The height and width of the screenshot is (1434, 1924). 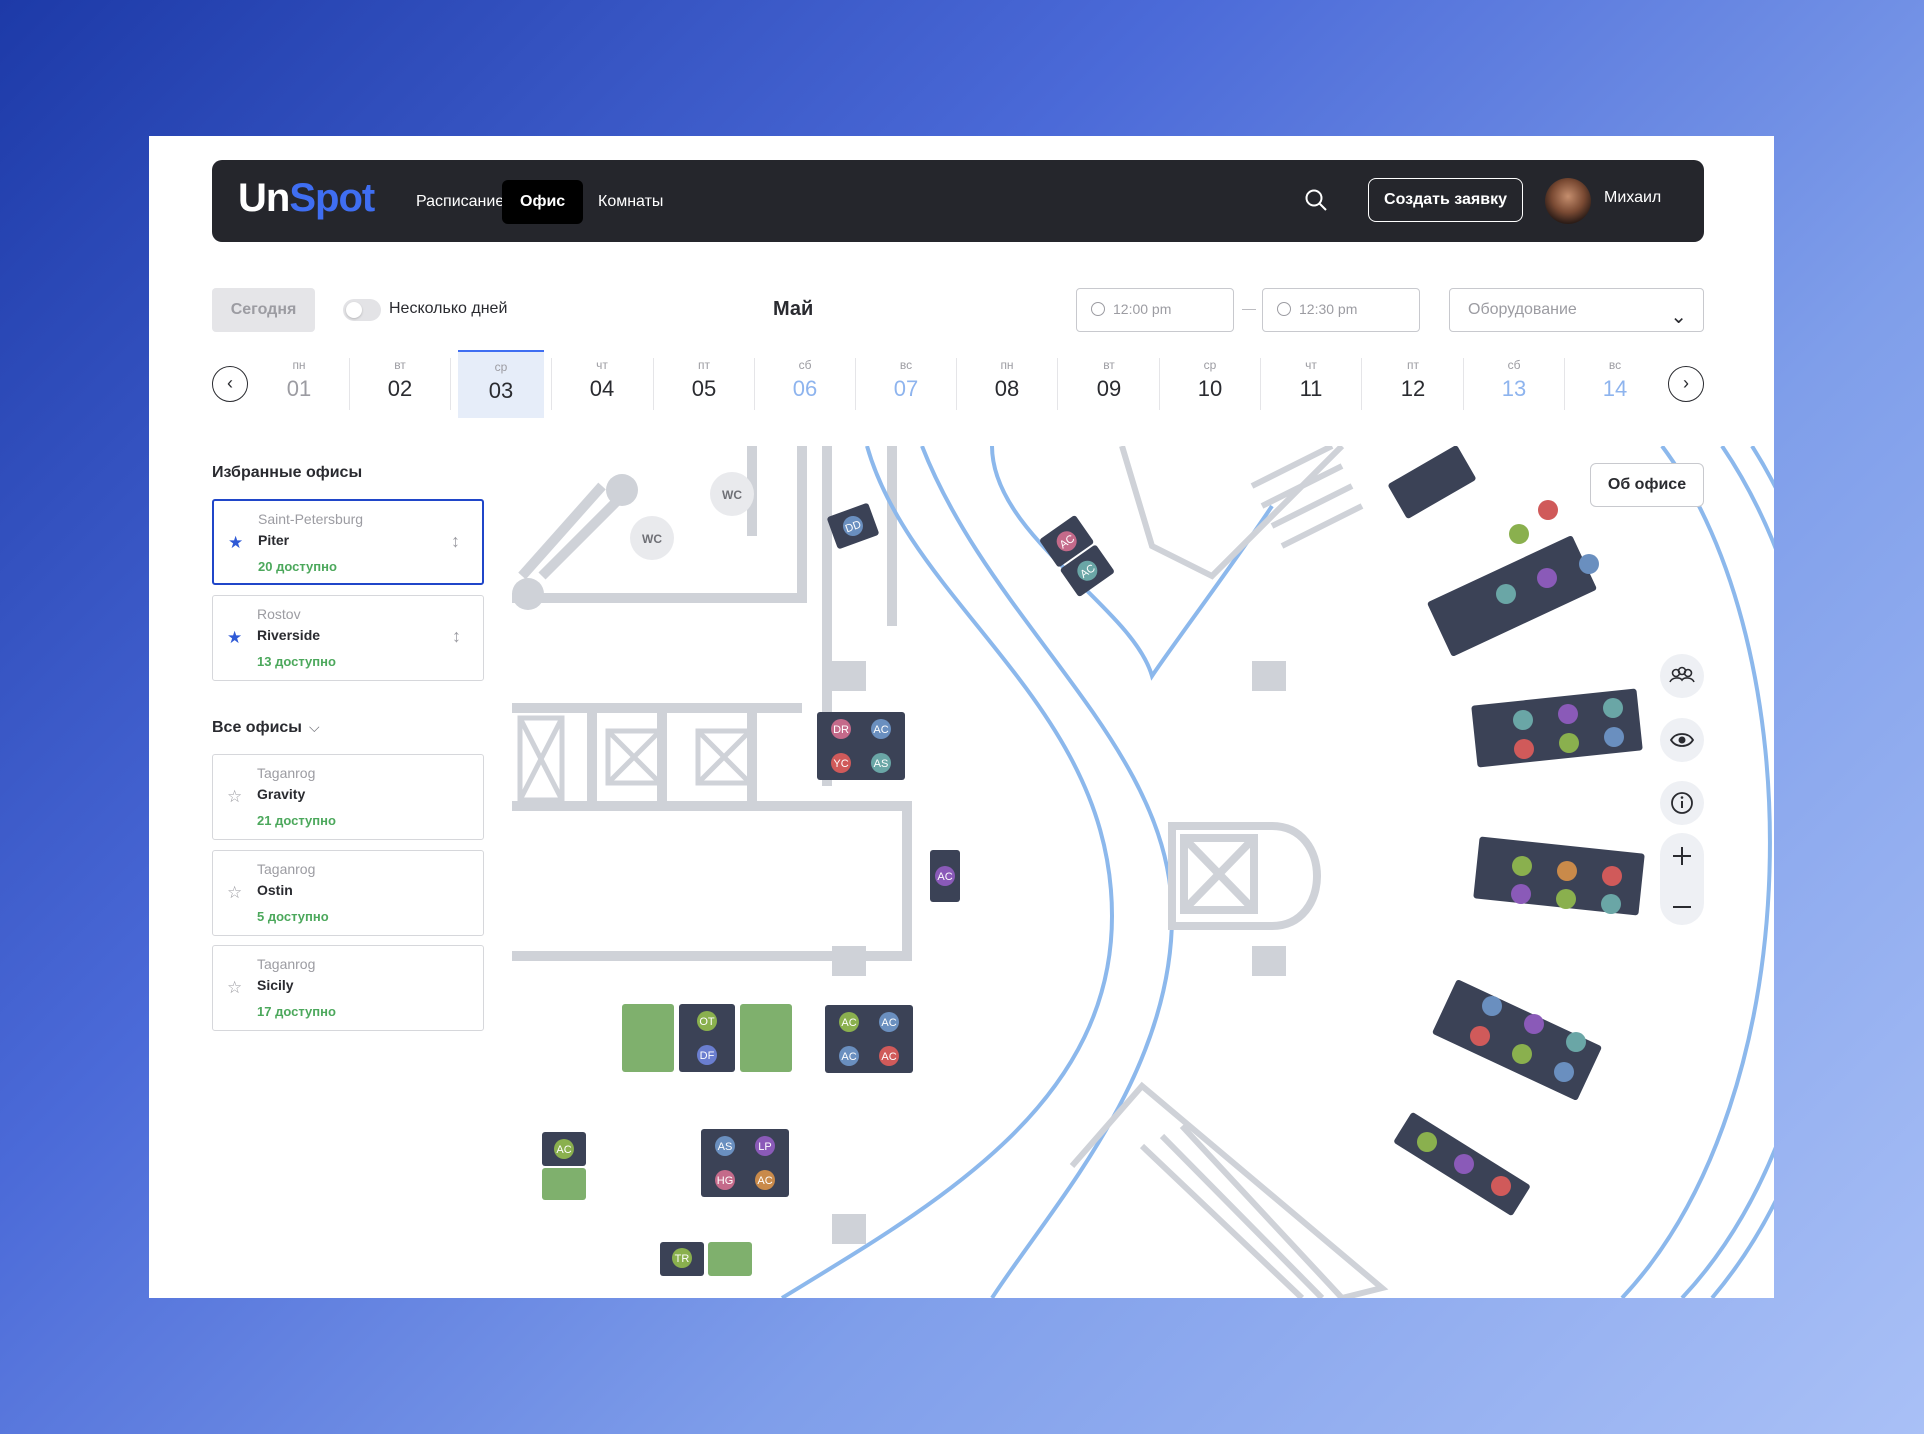 What do you see at coordinates (1615, 383) in the screenshot?
I see `date-cell: вс 14` at bounding box center [1615, 383].